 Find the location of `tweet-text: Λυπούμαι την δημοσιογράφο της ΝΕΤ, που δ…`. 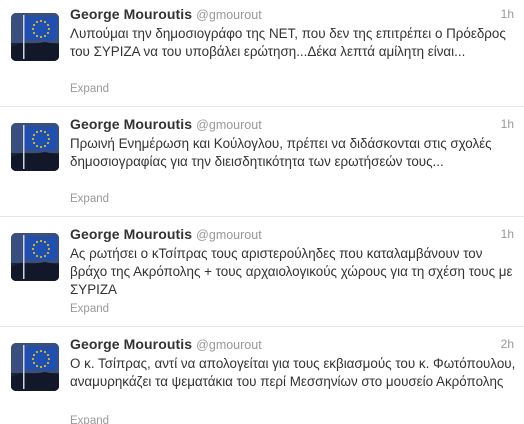

tweet-text: Λυπούμαι την δημοσιογράφο της ΝΕΤ, που δ… is located at coordinates (288, 42).